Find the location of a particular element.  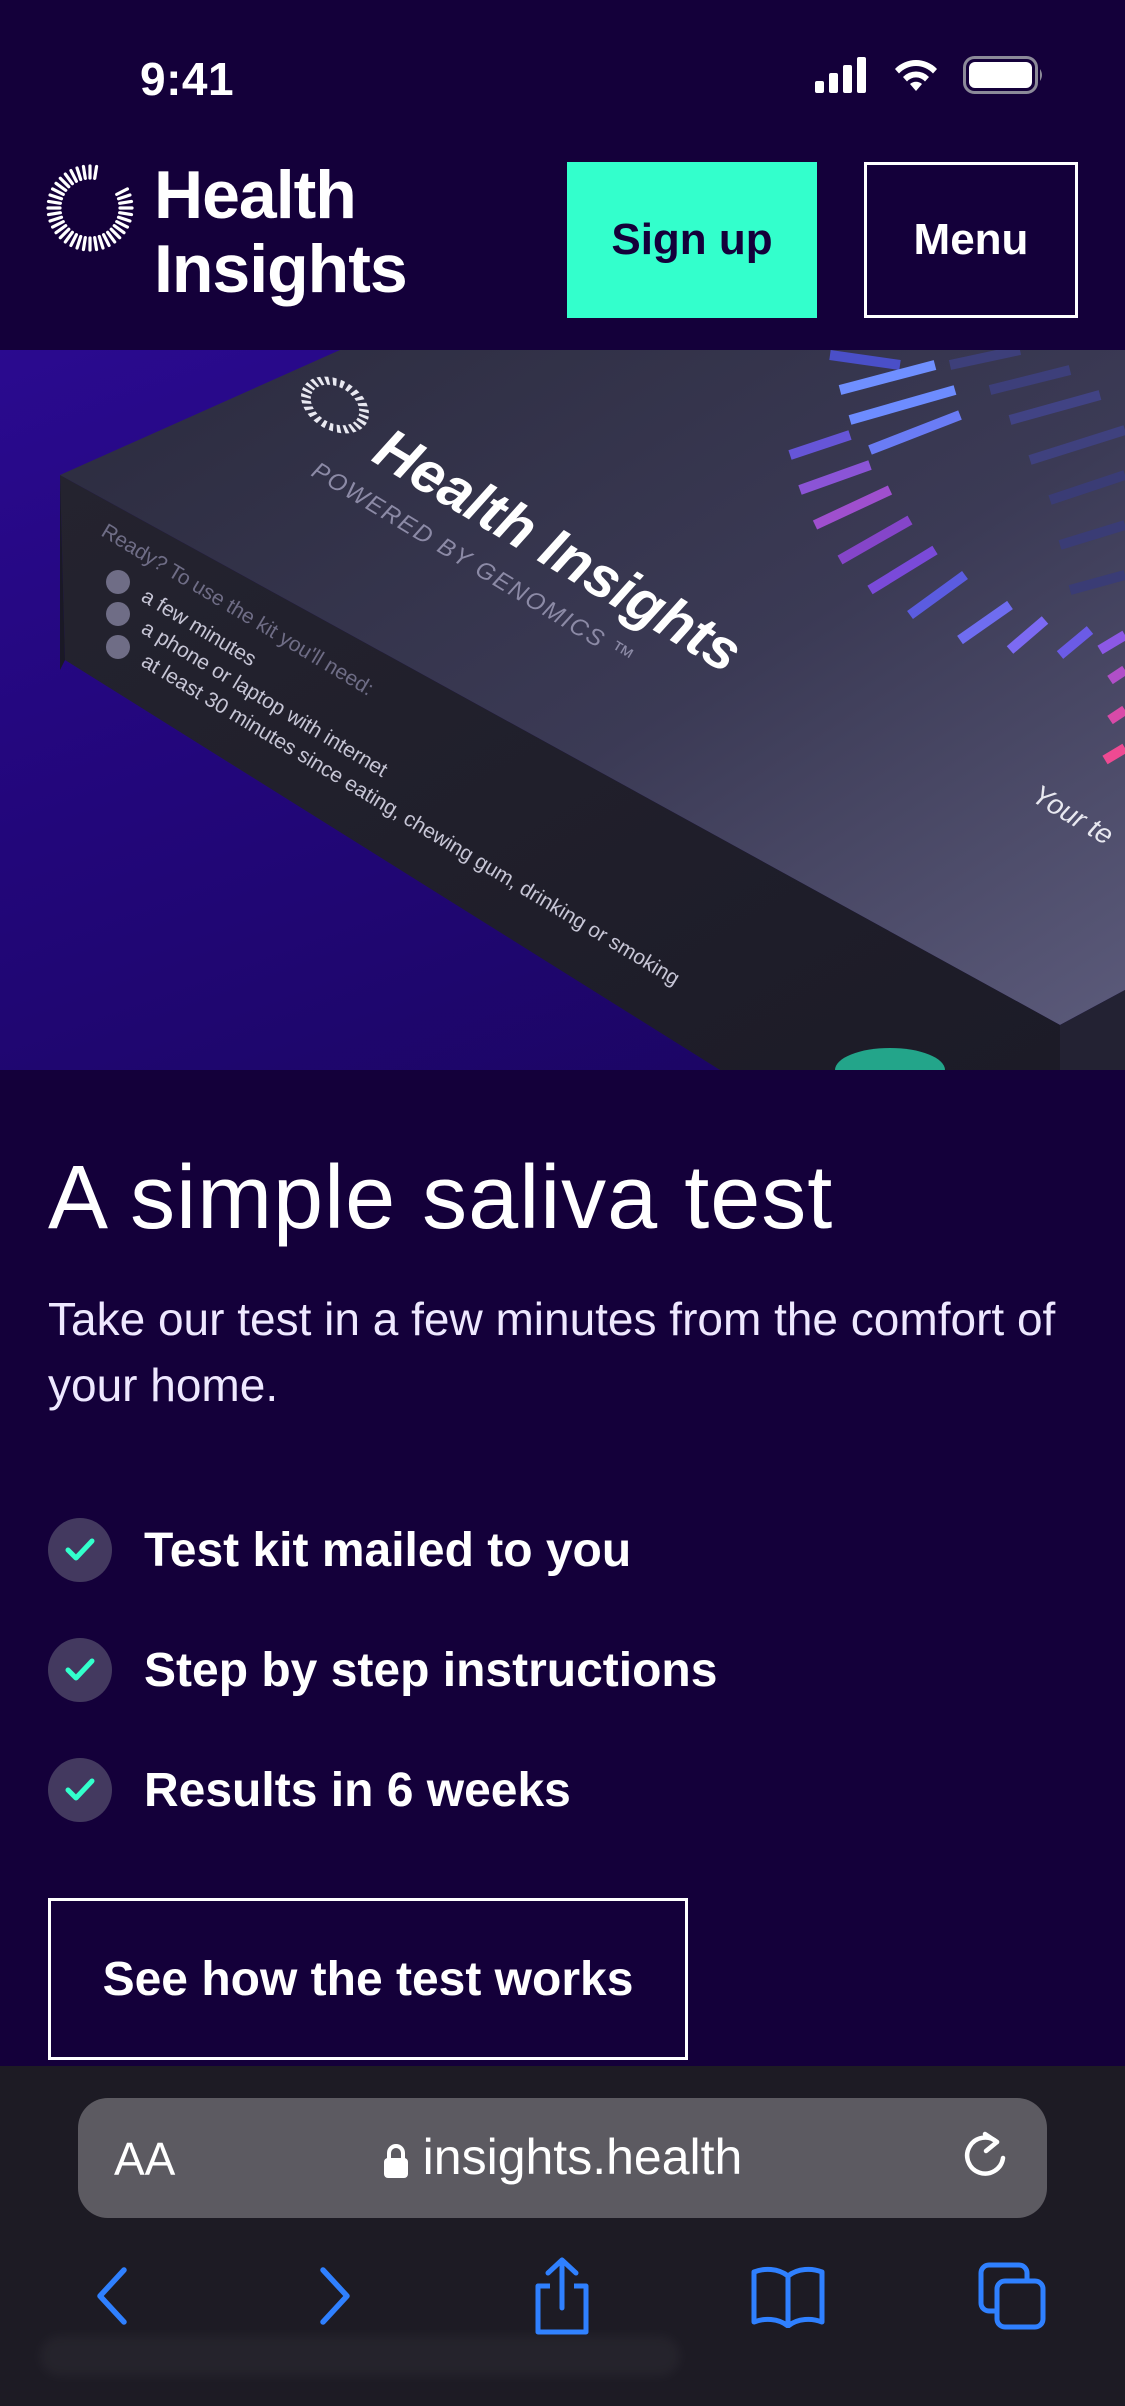

book-icon is located at coordinates (788, 2297).